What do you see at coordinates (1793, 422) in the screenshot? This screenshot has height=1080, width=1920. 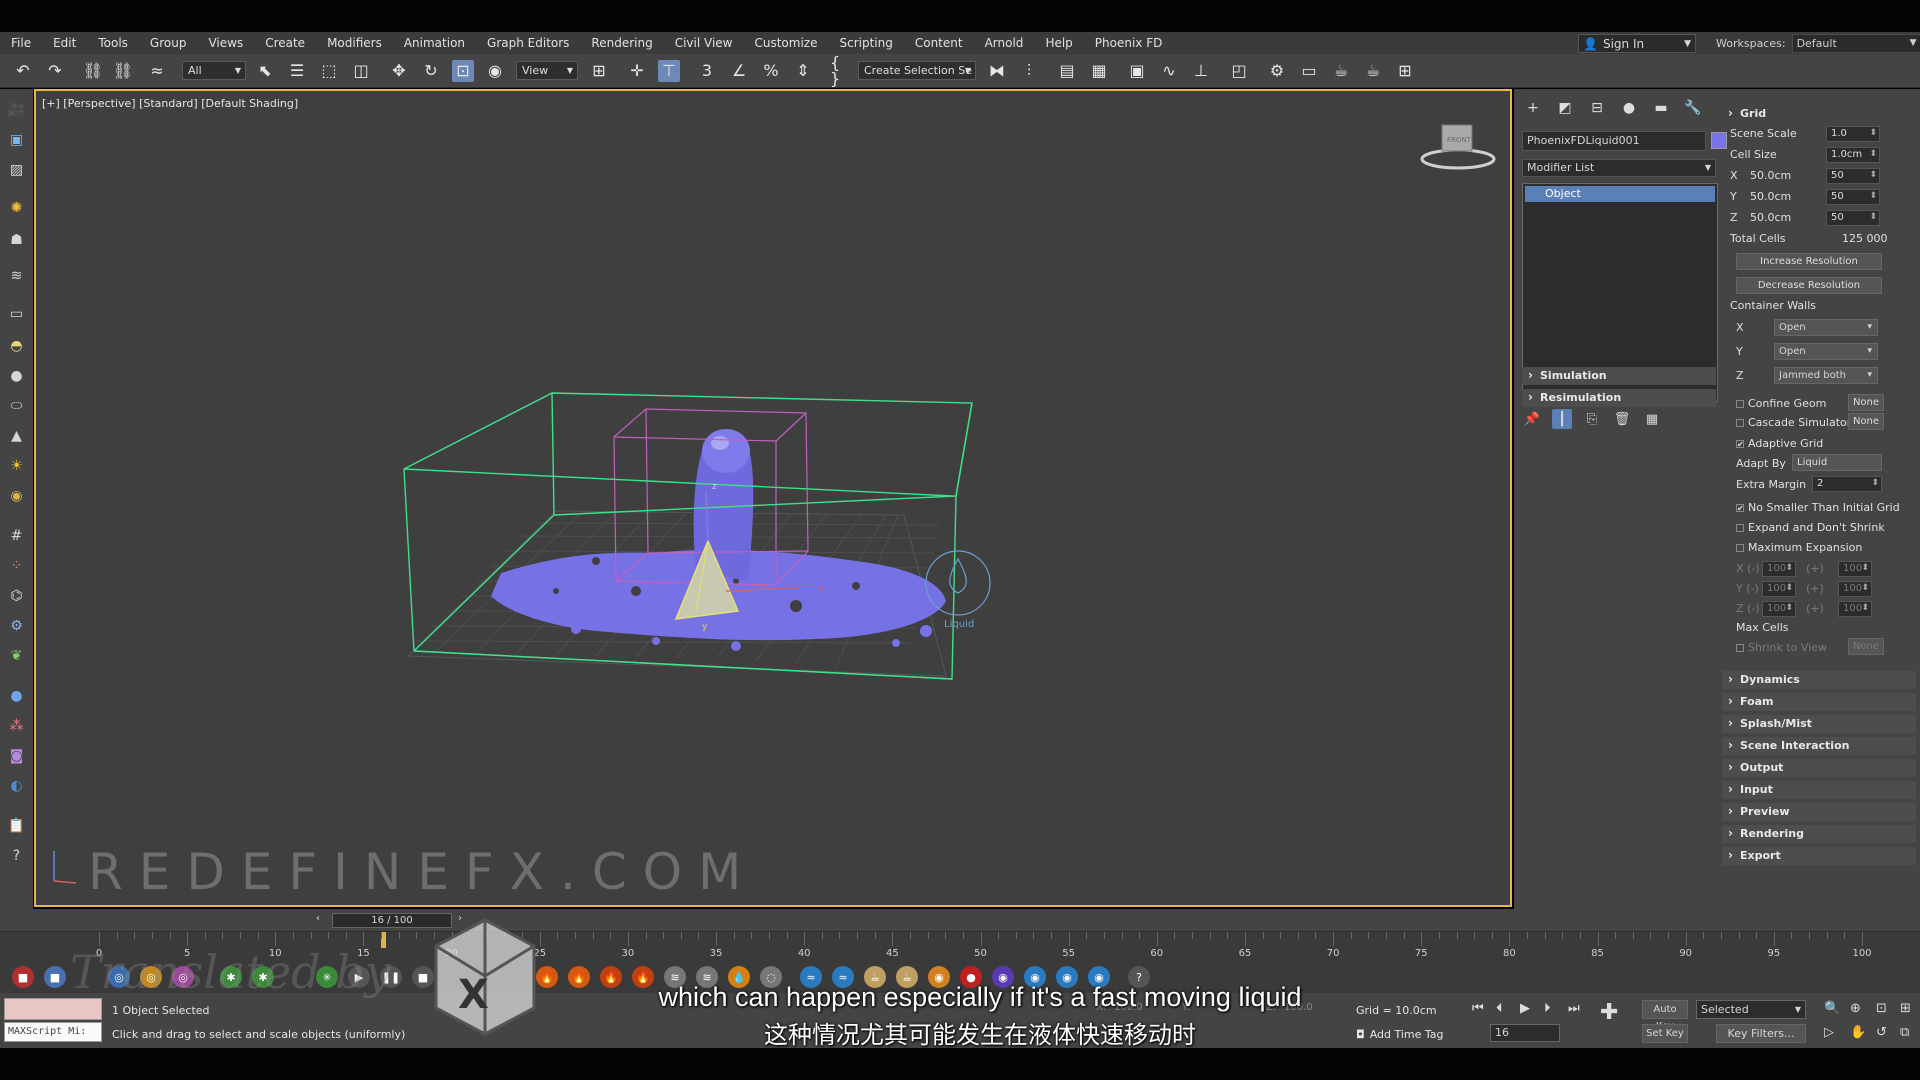 I see `cascade-simulator-checkbox: Cascade Simulator` at bounding box center [1793, 422].